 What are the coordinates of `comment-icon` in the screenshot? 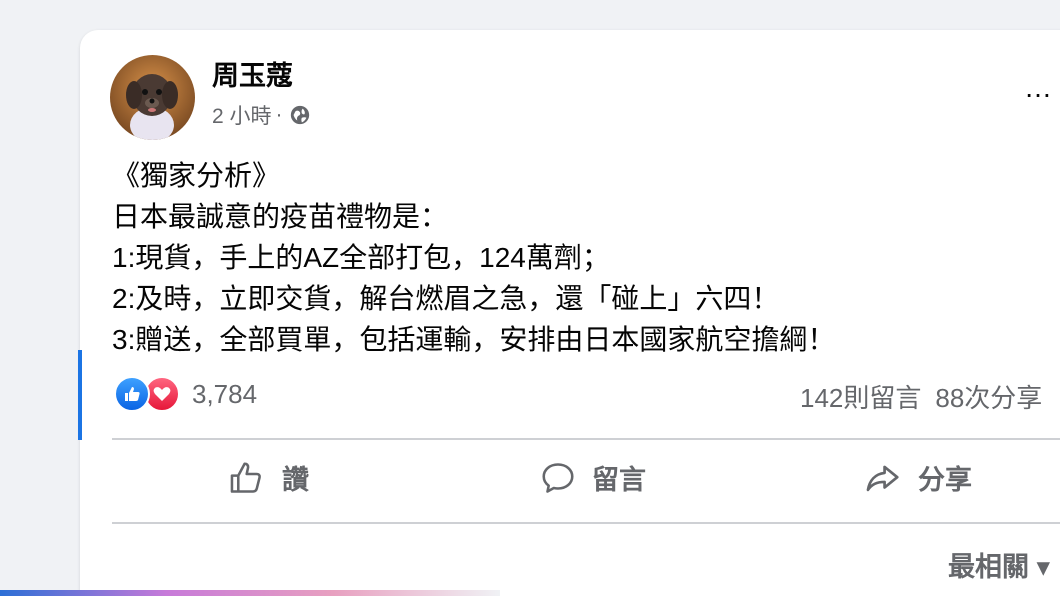 It's located at (558, 477).